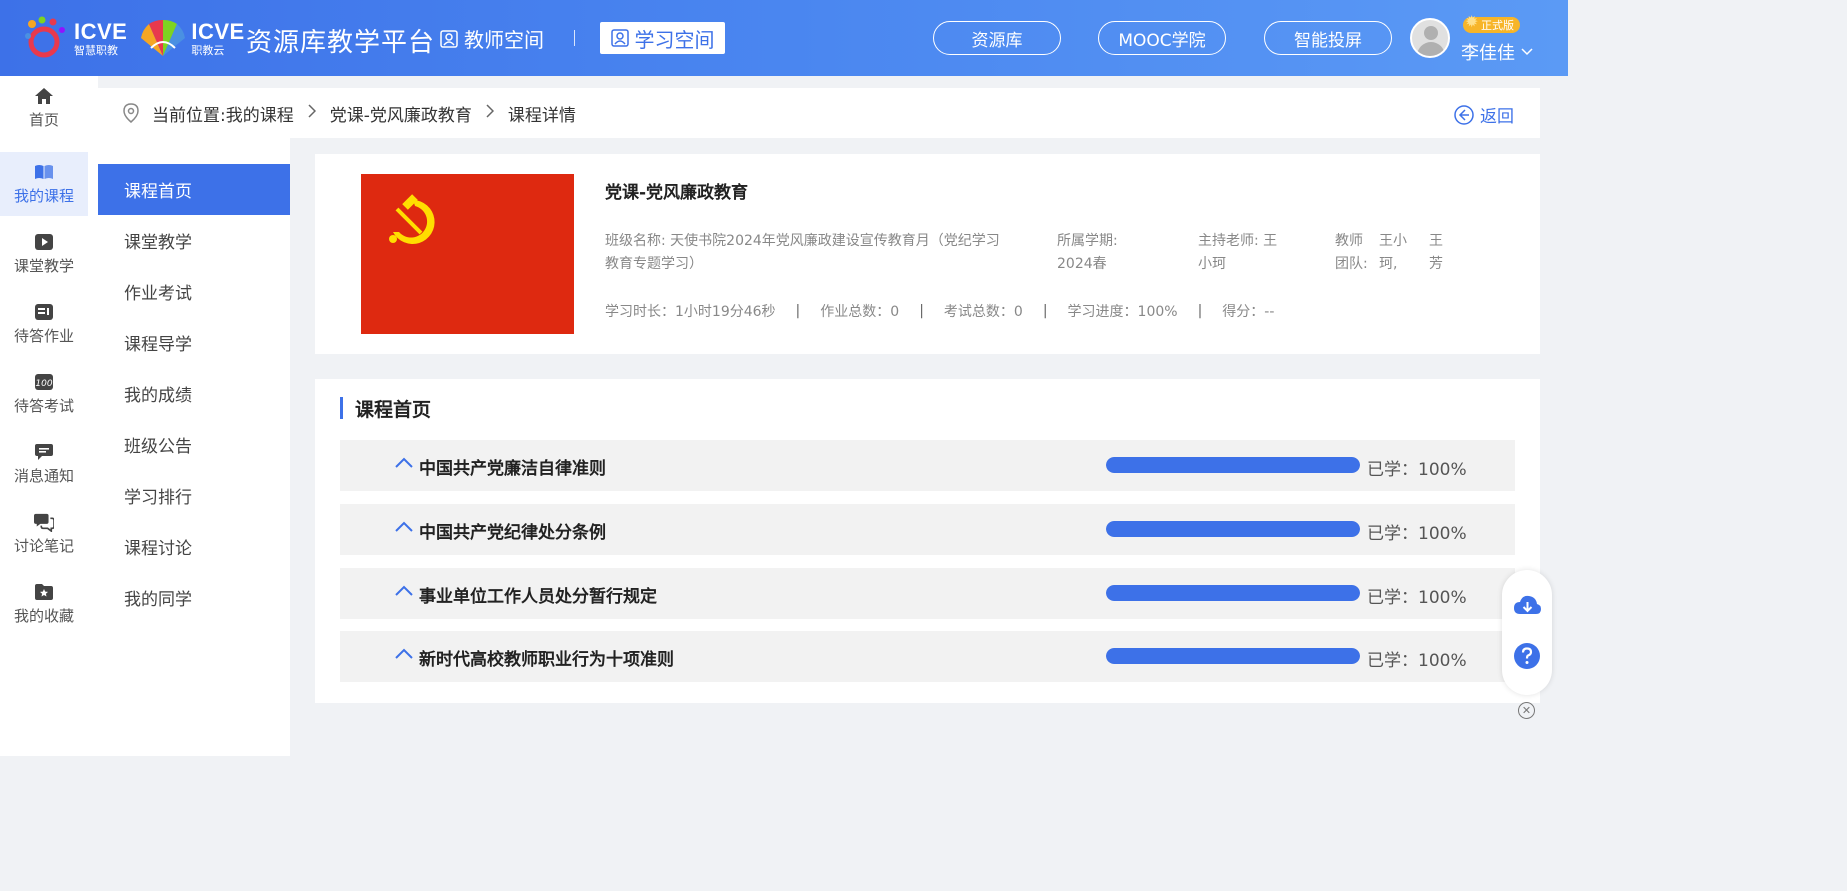  What do you see at coordinates (1472, 21) in the screenshot?
I see `badge-star-icon: ✹` at bounding box center [1472, 21].